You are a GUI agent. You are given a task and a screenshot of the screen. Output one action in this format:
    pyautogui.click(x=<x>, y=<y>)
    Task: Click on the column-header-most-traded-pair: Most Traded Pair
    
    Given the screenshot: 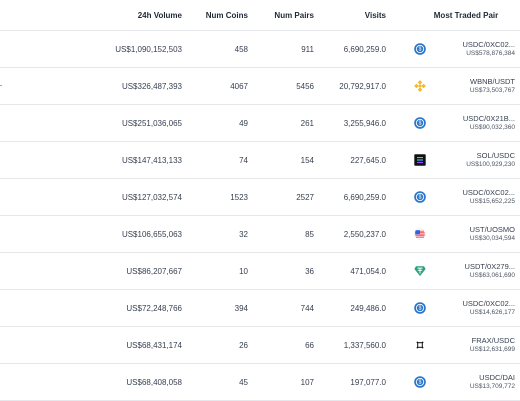 What is the action you would take?
    pyautogui.click(x=466, y=15)
    